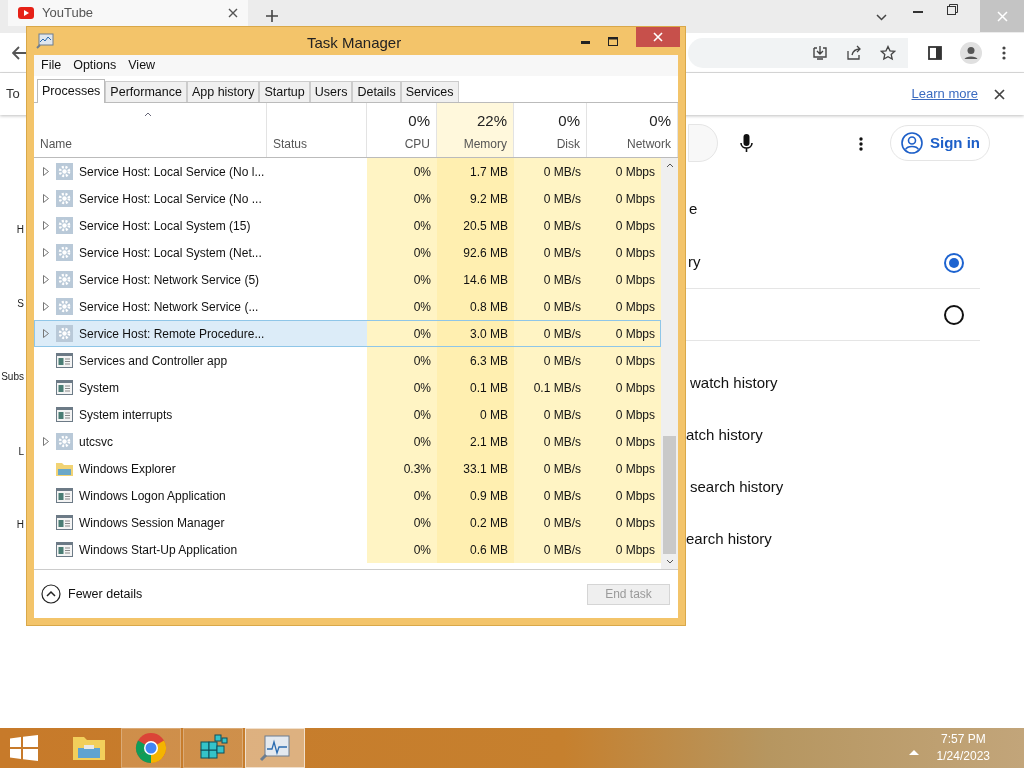 Image resolution: width=1024 pixels, height=768 pixels. I want to click on menu-icon, so click(1004, 52).